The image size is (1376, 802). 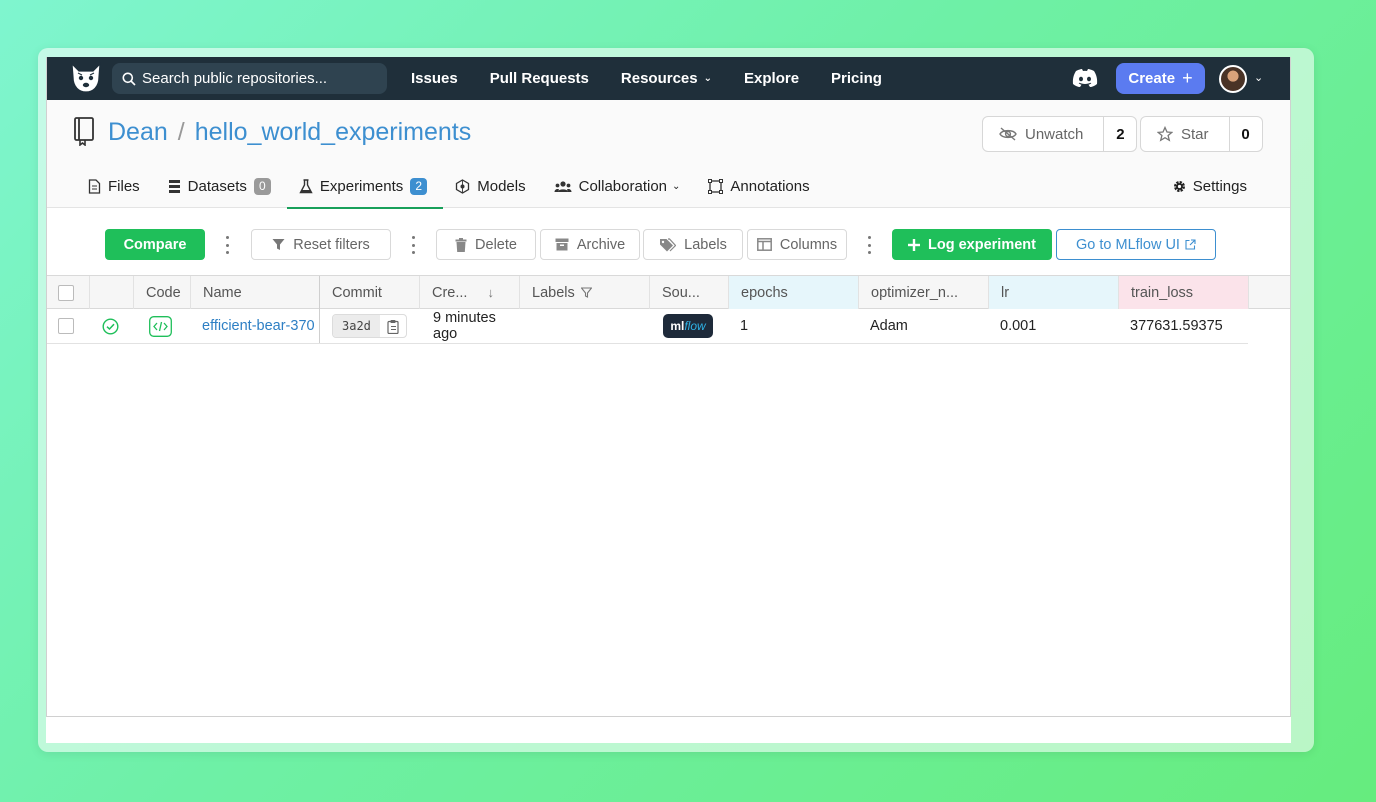 What do you see at coordinates (501, 186) in the screenshot?
I see `tab-models-label: Models` at bounding box center [501, 186].